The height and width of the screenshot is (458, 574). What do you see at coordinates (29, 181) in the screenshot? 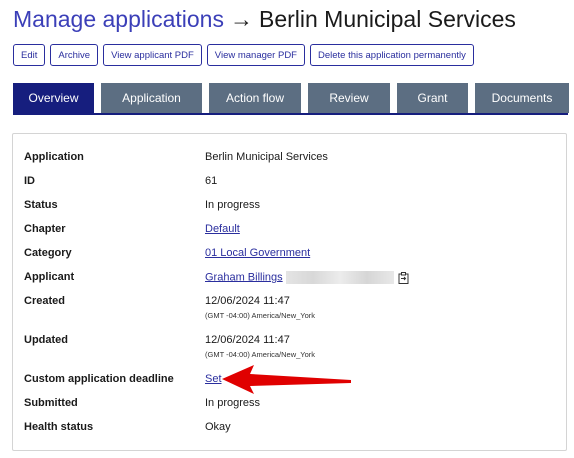
I see `detail-label: ID` at bounding box center [29, 181].